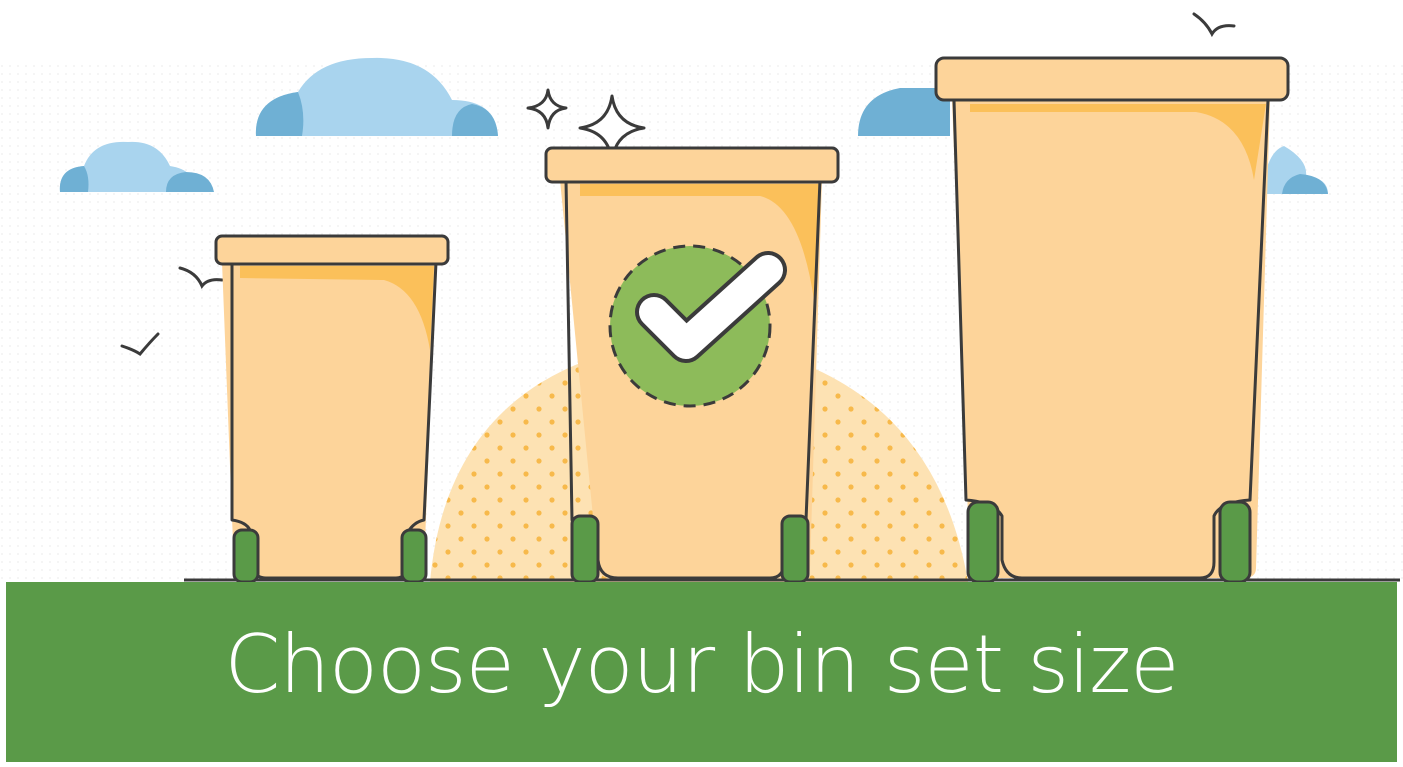 Image resolution: width=1403 pixels, height=767 pixels. Describe the element at coordinates (697, 326) in the screenshot. I see `checkmark-icon` at that location.